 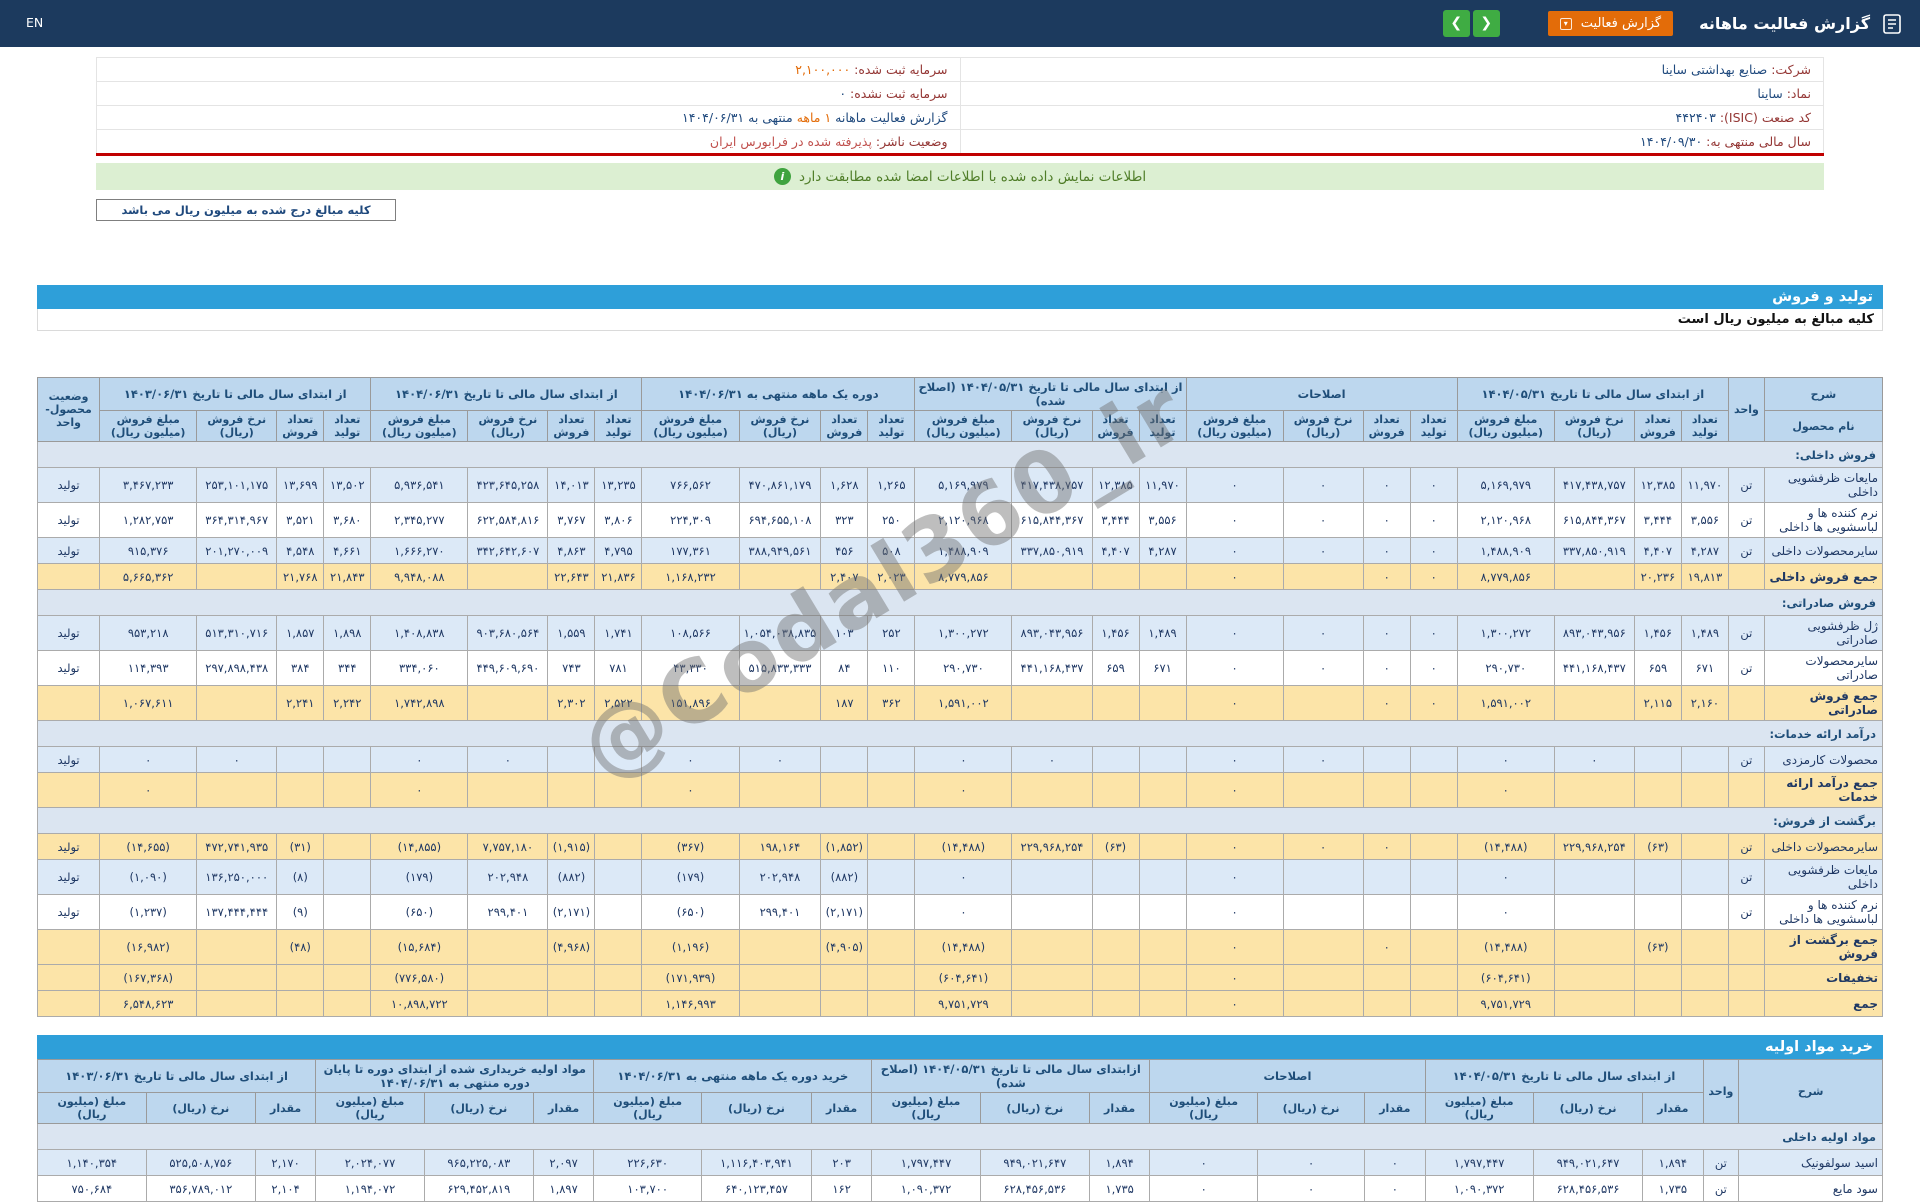 I want to click on section-label: مواد اولیه داخلی, so click(x=960, y=1136).